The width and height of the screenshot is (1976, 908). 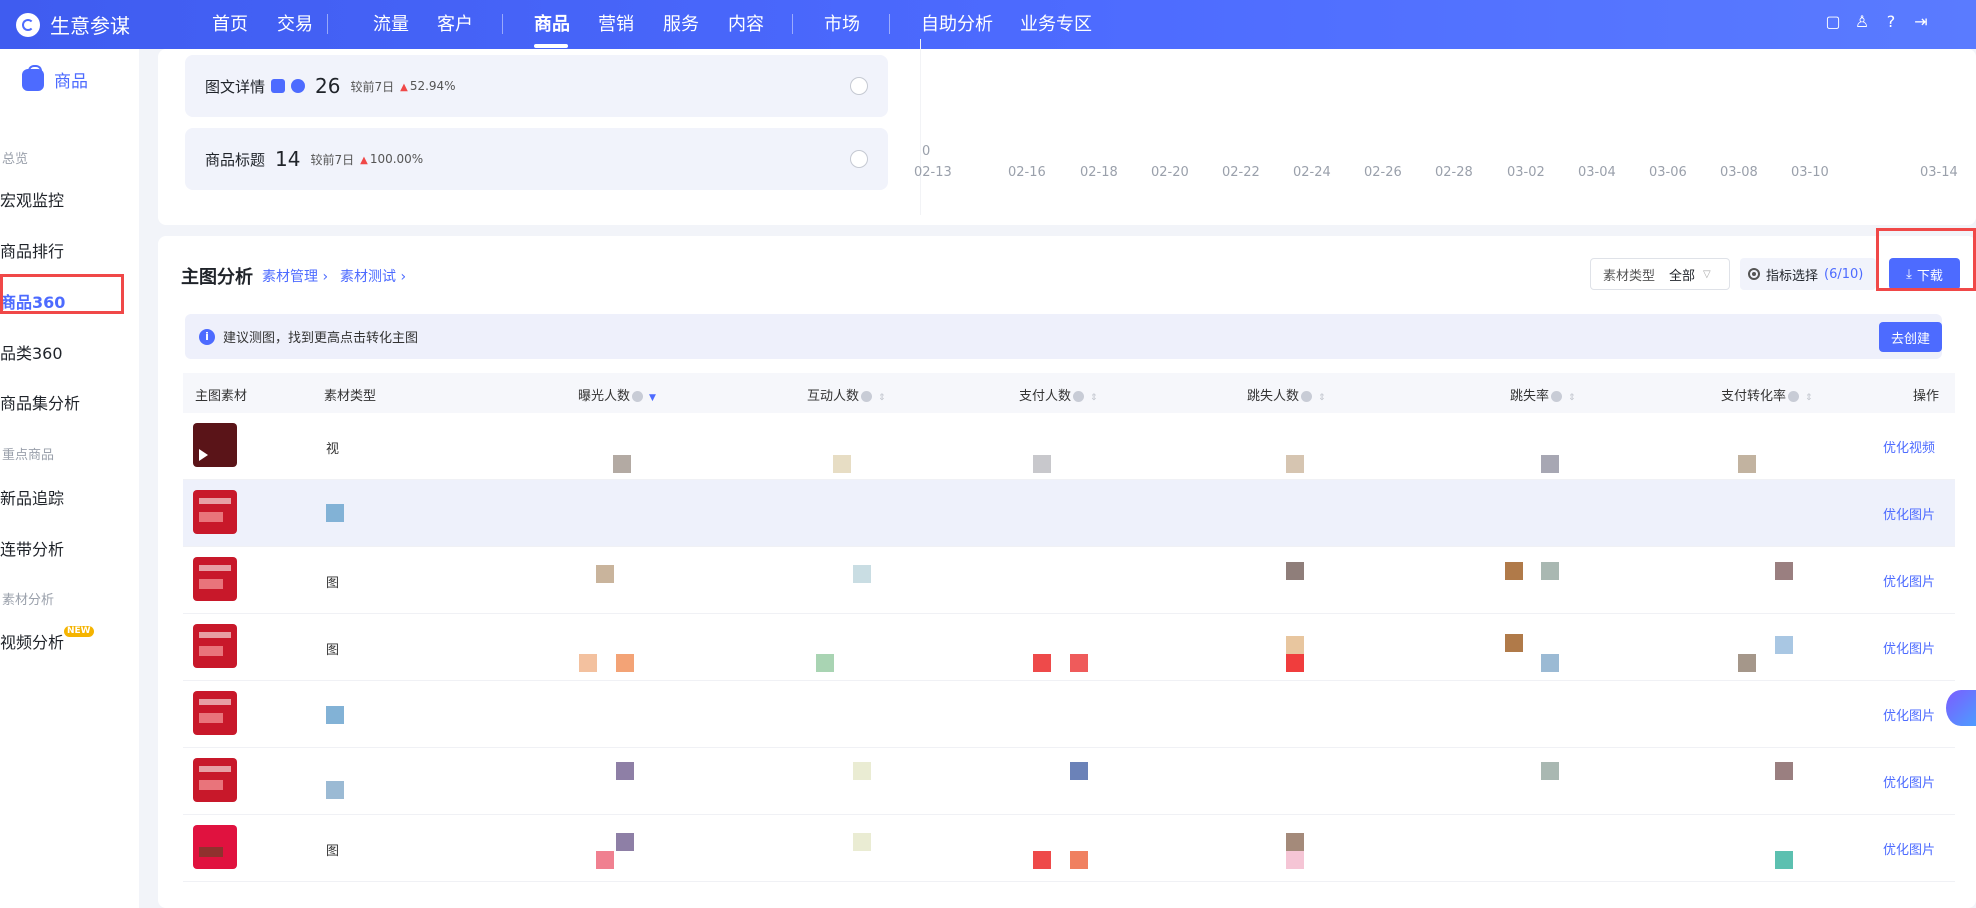 What do you see at coordinates (616, 23) in the screenshot?
I see `nav-item-marketing: 营销` at bounding box center [616, 23].